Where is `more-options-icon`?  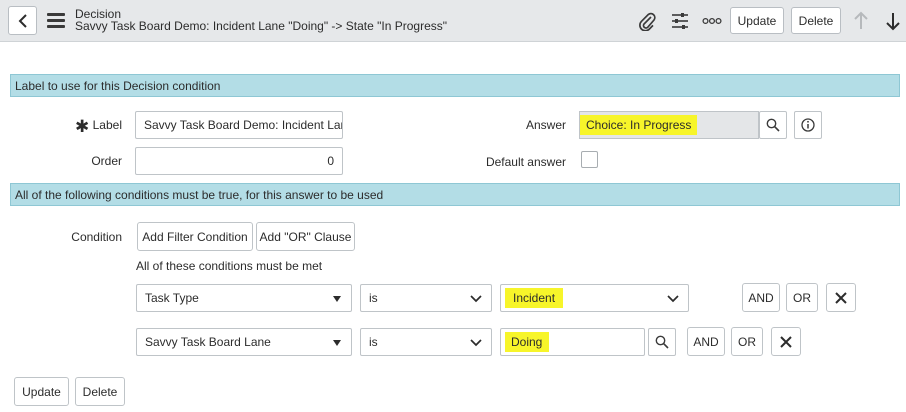 more-options-icon is located at coordinates (712, 21).